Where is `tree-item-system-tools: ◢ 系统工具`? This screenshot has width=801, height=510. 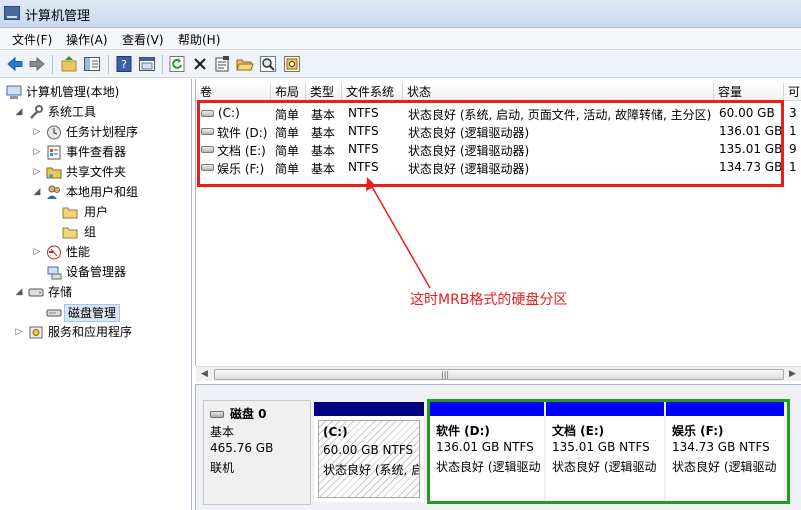
tree-item-system-tools: ◢ 系统工具 is located at coordinates (94, 112).